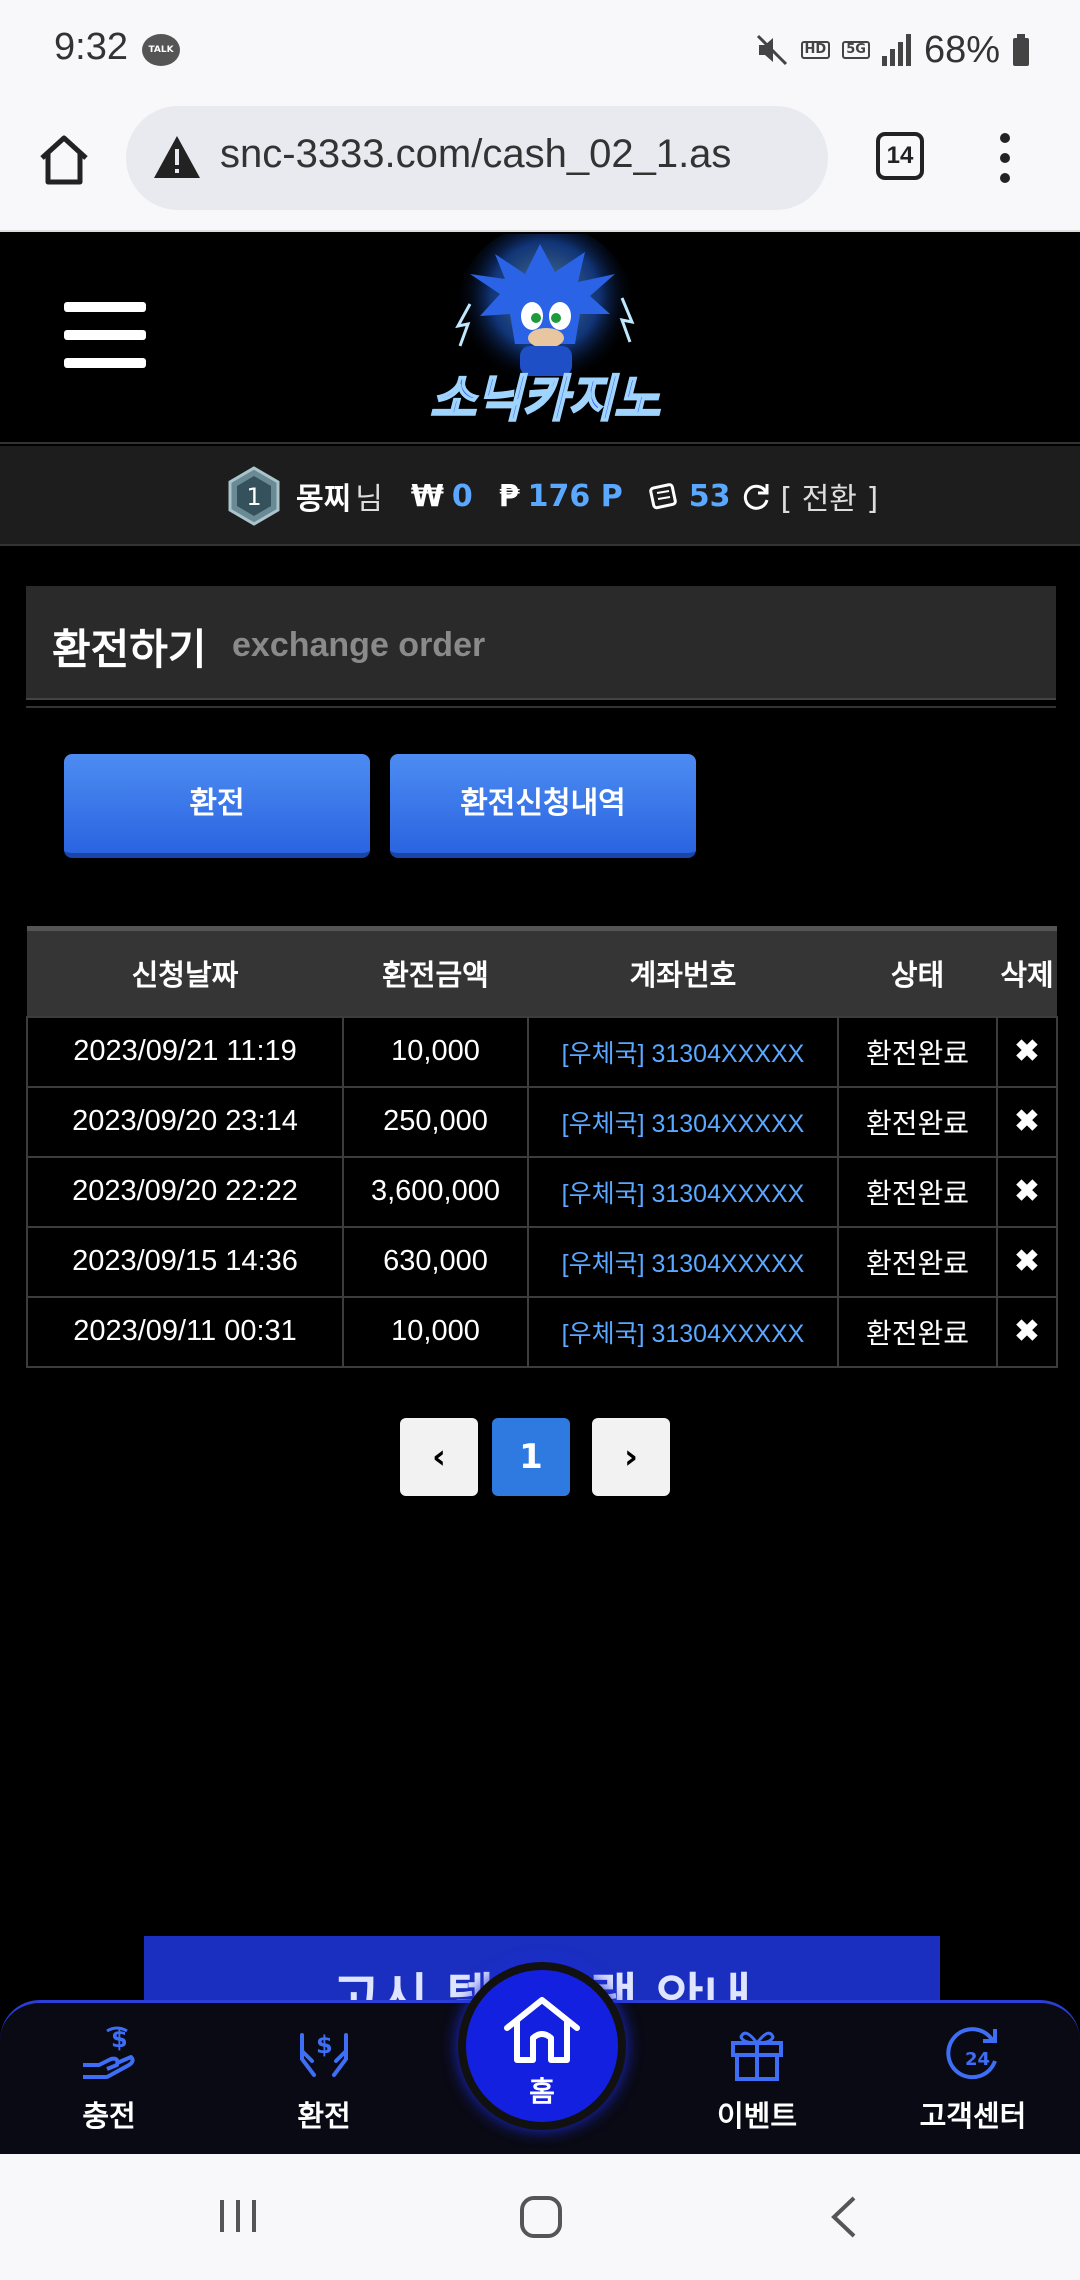 The image size is (1080, 2280). Describe the element at coordinates (856, 50) in the screenshot. I see `network-5g-icon: 5G` at that location.